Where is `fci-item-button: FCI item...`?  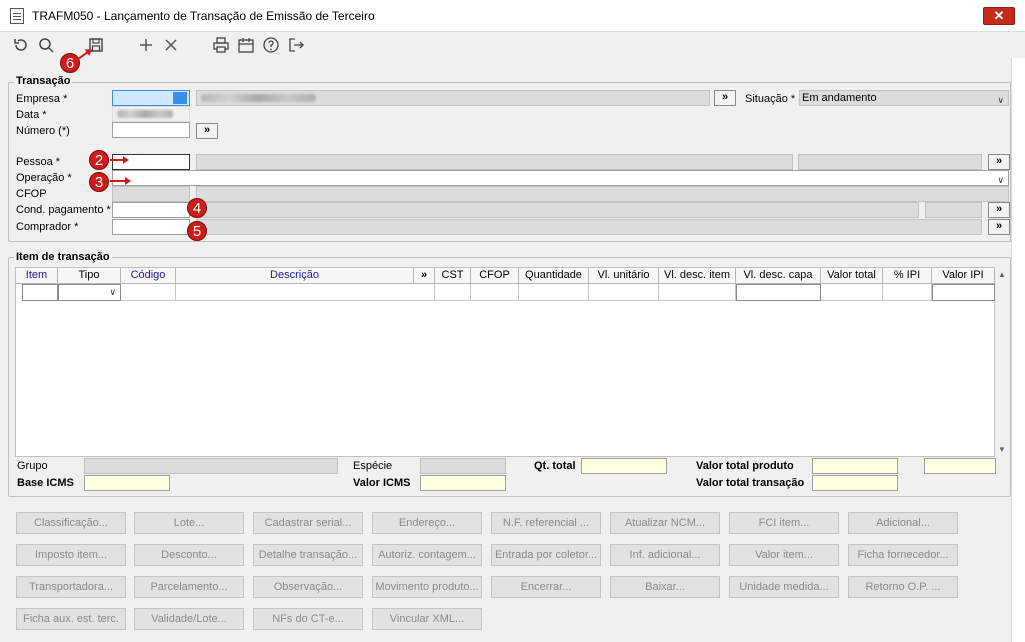
fci-item-button: FCI item... is located at coordinates (784, 523).